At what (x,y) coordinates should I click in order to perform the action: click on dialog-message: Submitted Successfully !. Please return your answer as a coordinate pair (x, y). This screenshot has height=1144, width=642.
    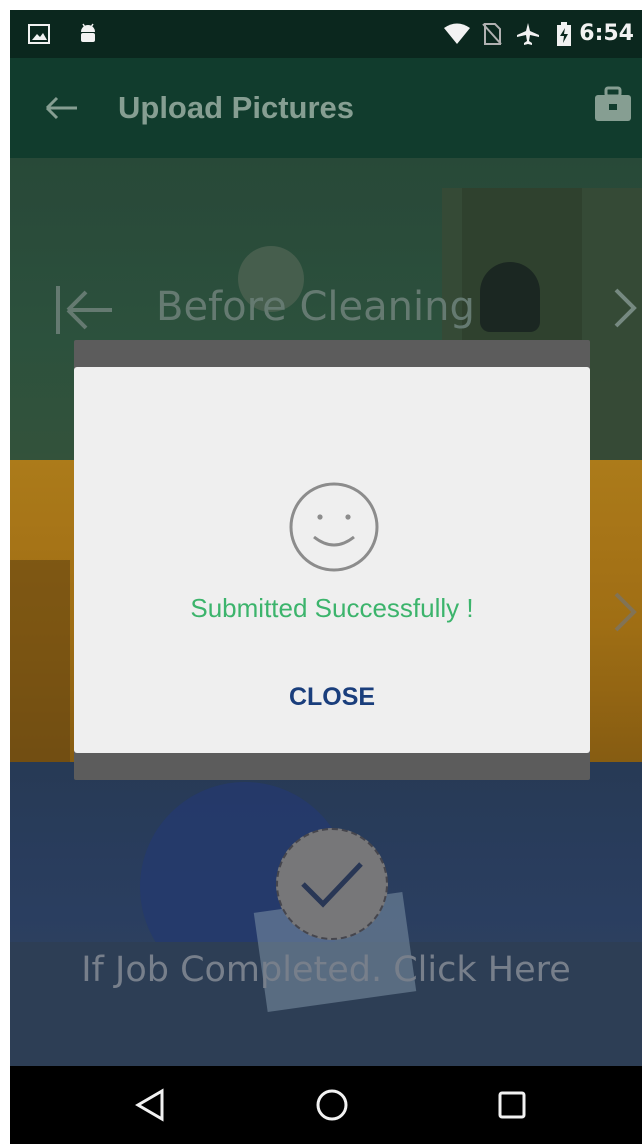
    Looking at the image, I should click on (332, 608).